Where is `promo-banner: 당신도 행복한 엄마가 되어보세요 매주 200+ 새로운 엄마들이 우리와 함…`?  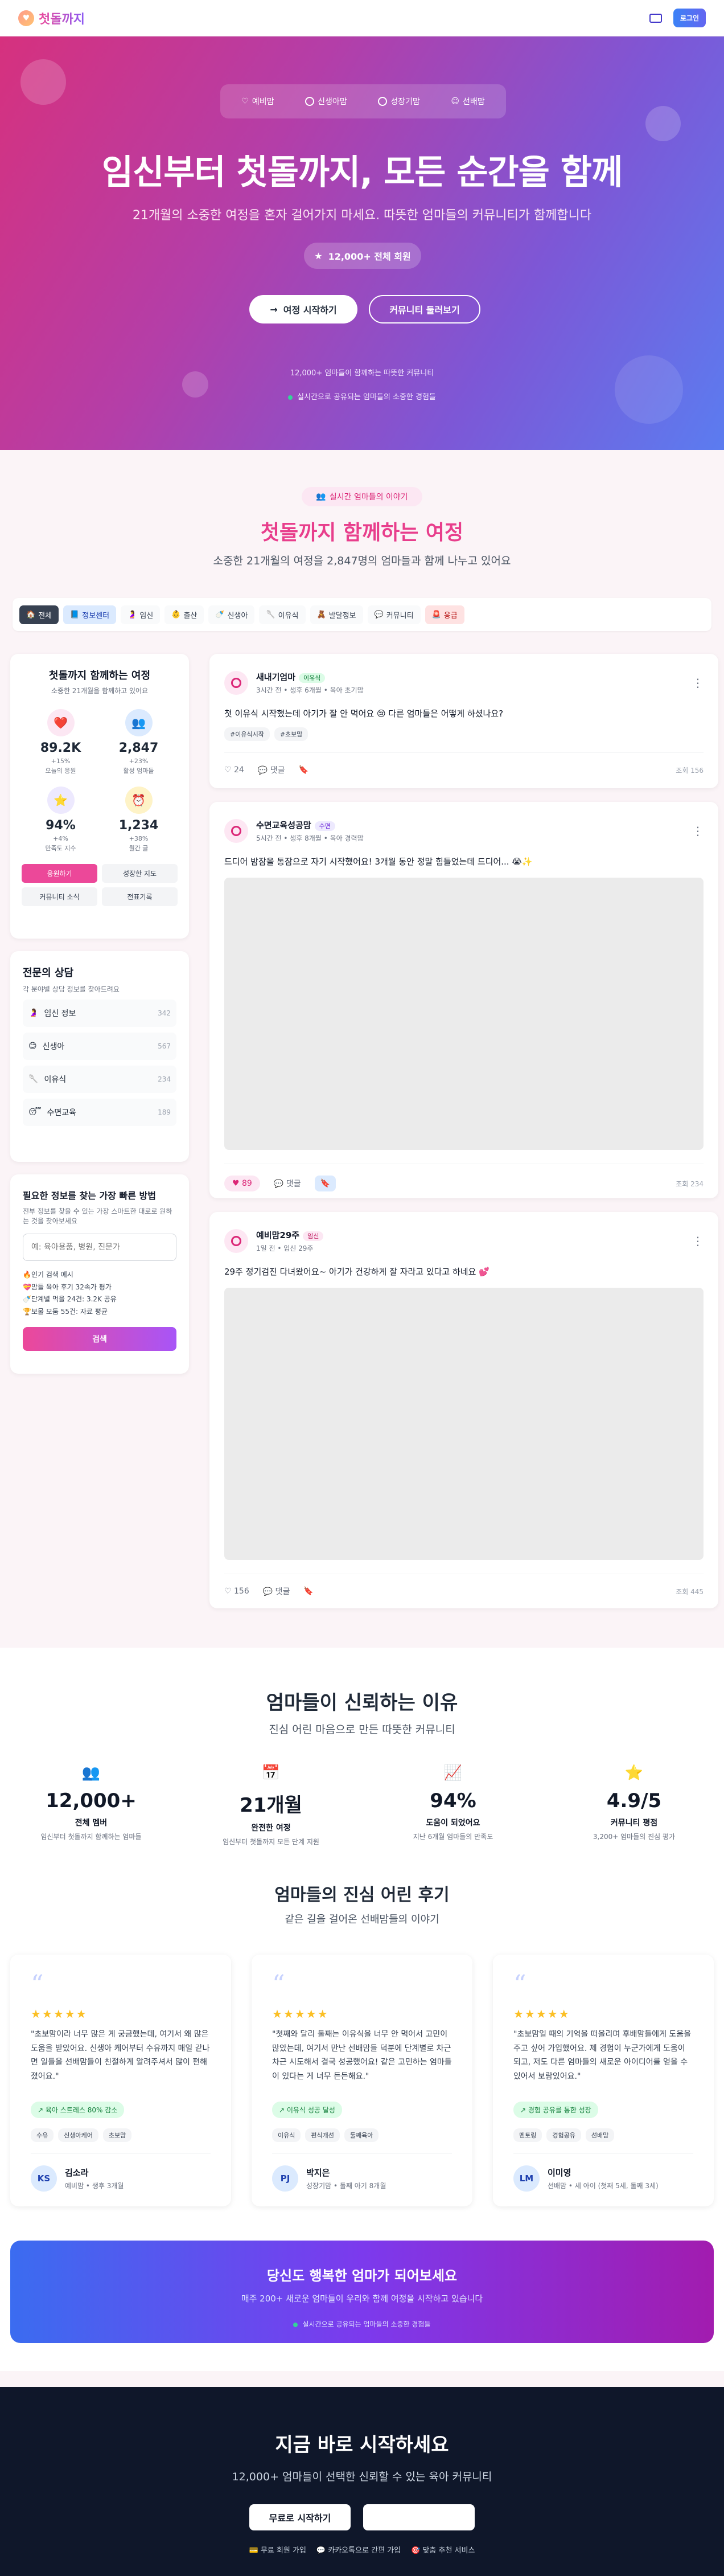 promo-banner: 당신도 행복한 엄마가 되어보세요 매주 200+ 새로운 엄마들이 우리와 함… is located at coordinates (362, 2292).